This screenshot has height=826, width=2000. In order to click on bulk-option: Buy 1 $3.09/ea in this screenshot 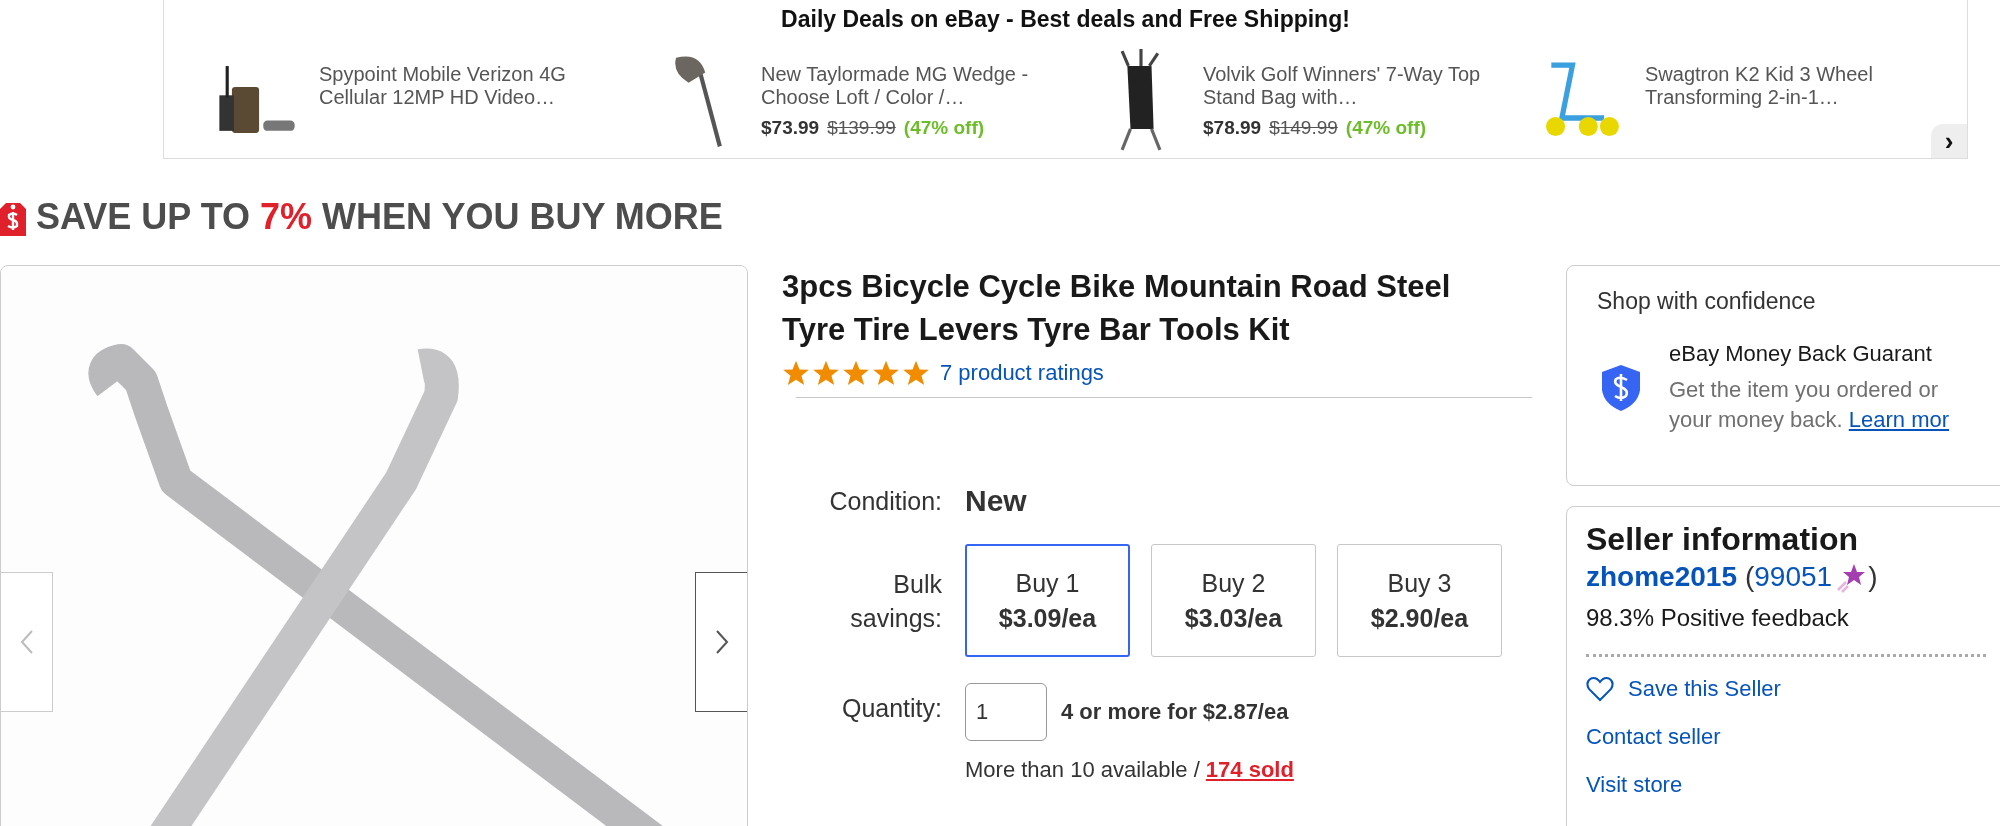, I will do `click(1047, 600)`.